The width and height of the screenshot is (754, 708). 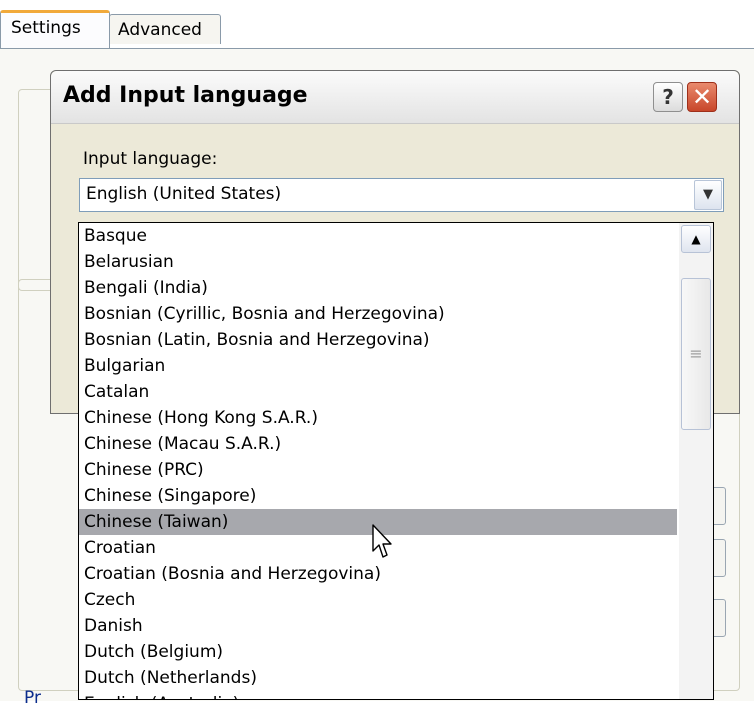 I want to click on language-option: Danish, so click(x=378, y=626).